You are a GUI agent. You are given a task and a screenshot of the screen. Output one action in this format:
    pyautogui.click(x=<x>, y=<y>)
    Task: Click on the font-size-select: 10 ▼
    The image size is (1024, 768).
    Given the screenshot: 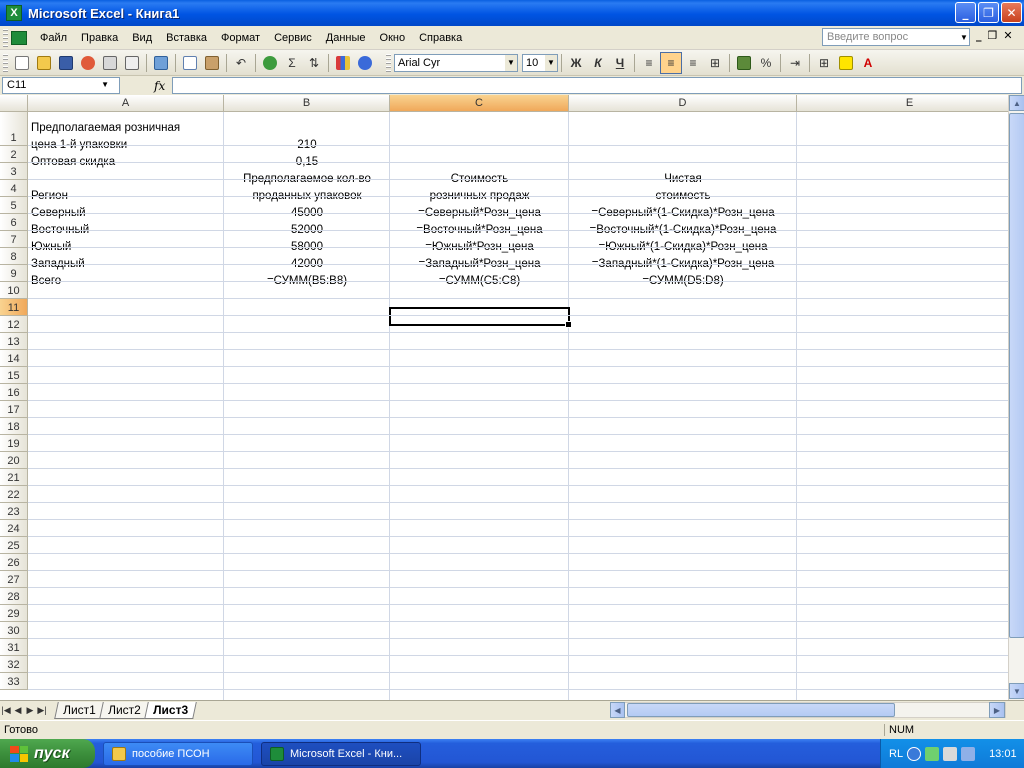 What is the action you would take?
    pyautogui.click(x=540, y=62)
    